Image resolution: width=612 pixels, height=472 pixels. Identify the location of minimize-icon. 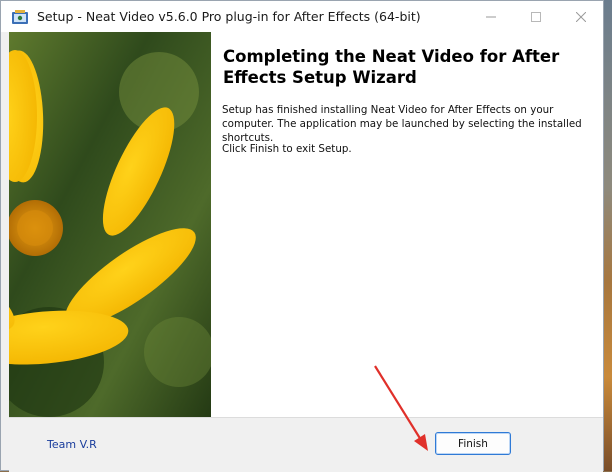
(490, 16).